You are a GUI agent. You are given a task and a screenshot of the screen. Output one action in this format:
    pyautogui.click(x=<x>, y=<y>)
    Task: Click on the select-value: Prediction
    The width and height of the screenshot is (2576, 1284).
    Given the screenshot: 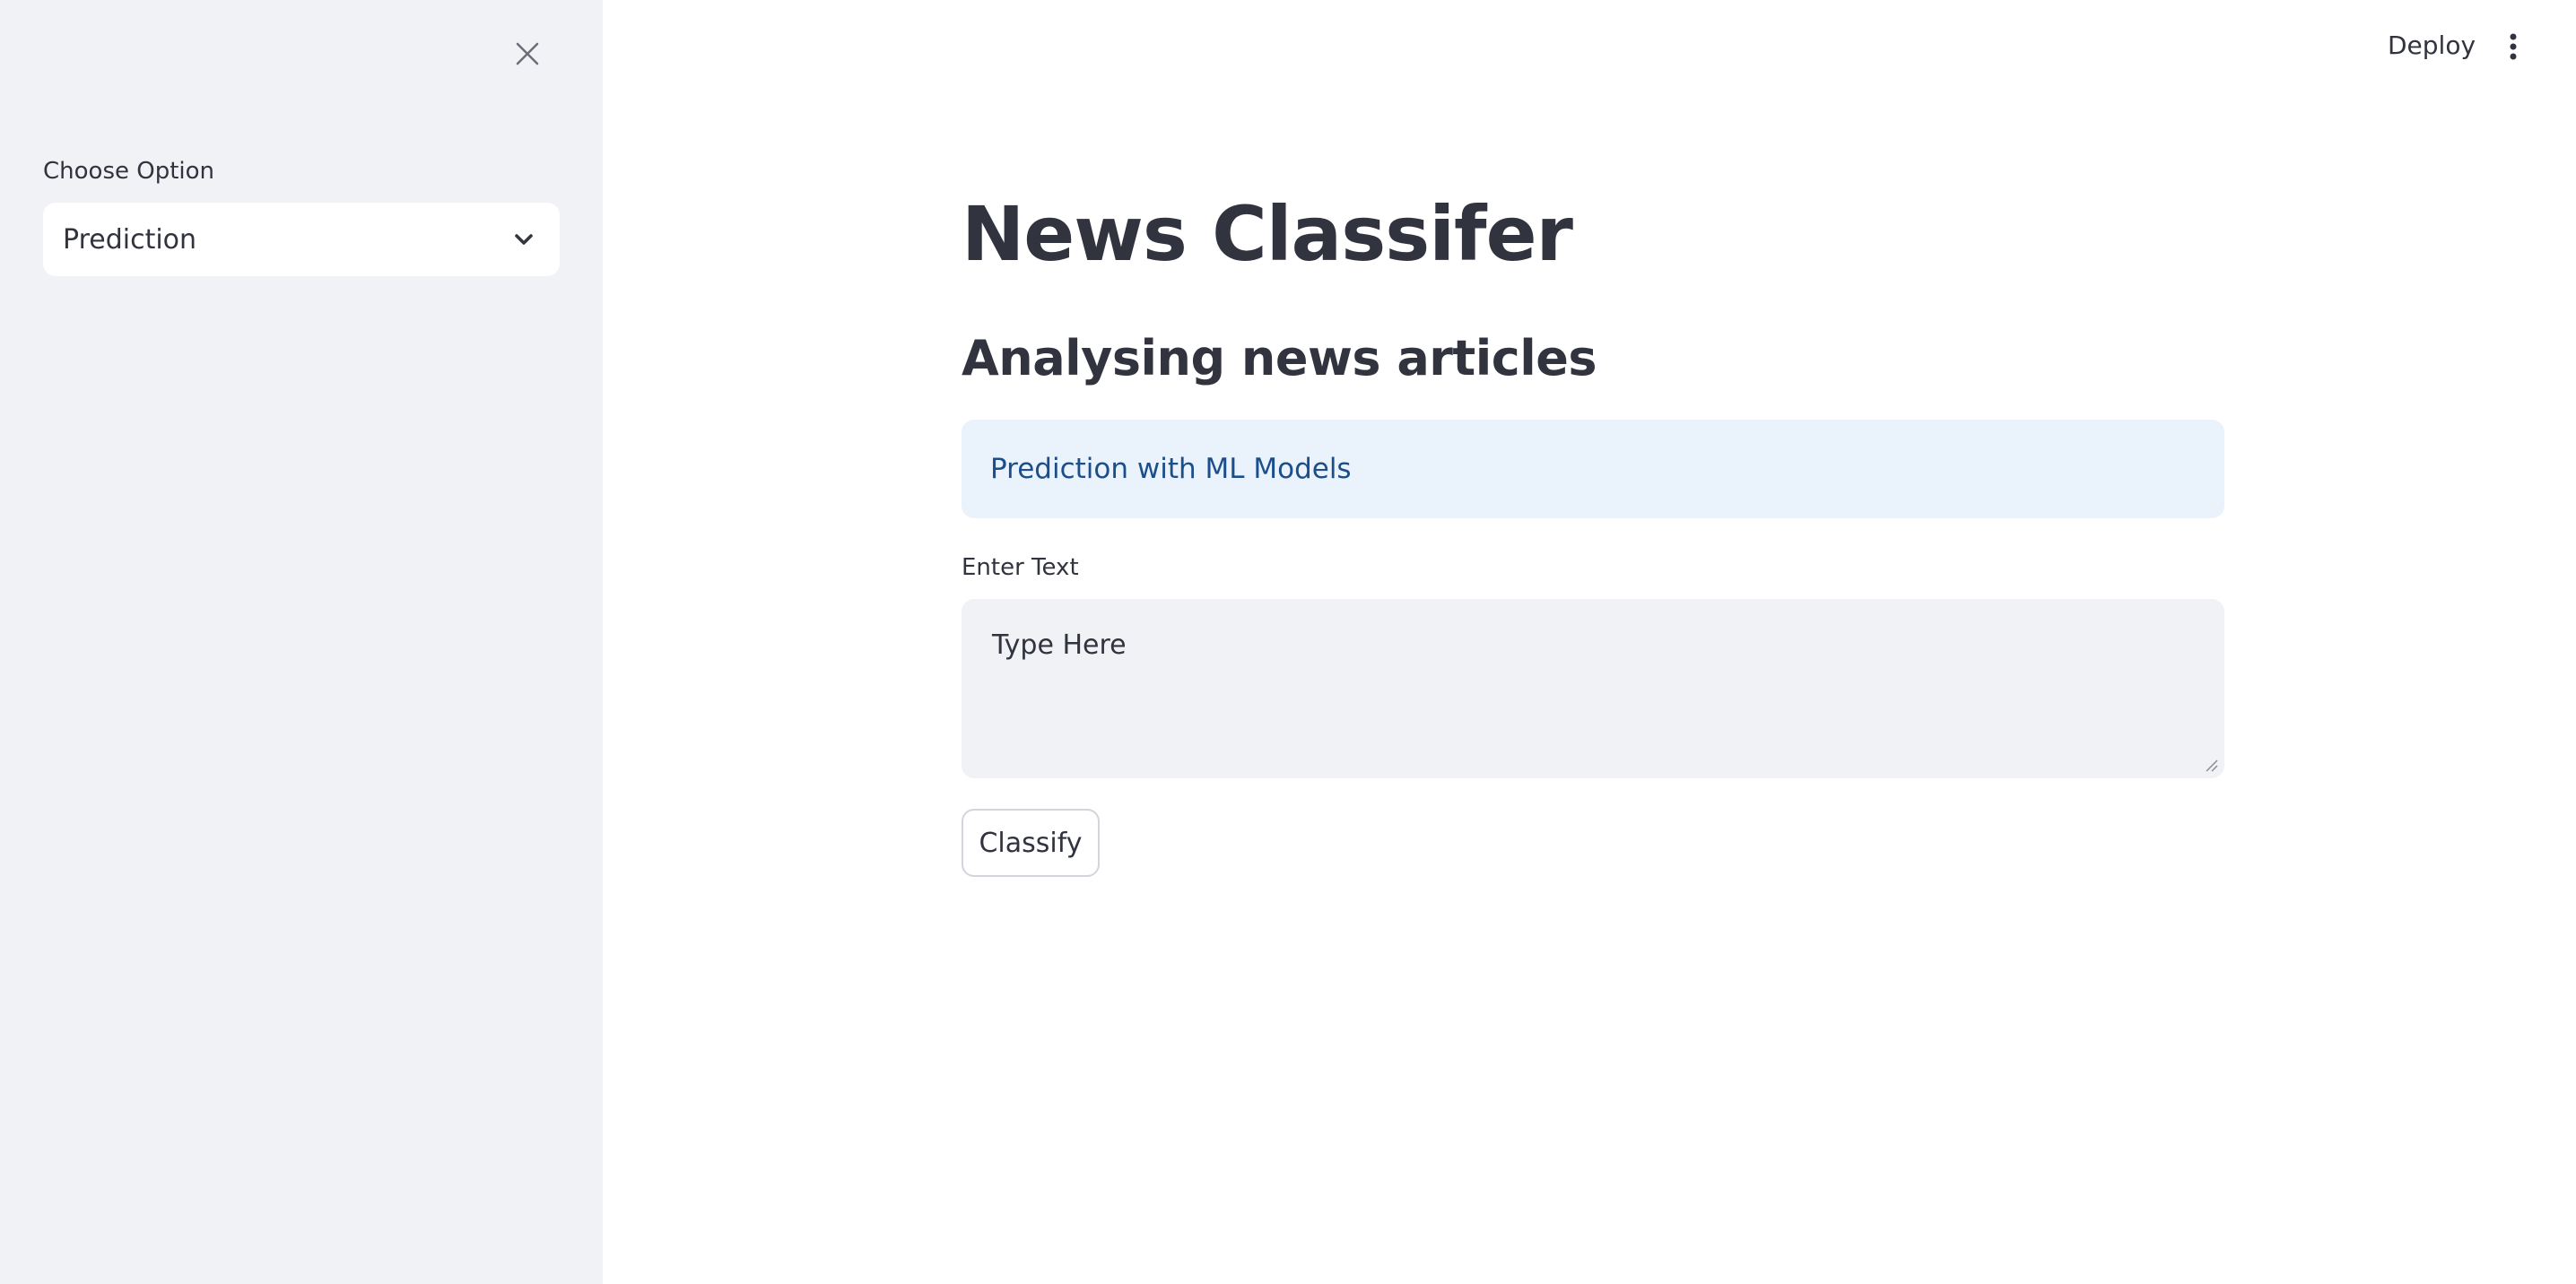 What is the action you would take?
    pyautogui.click(x=130, y=239)
    